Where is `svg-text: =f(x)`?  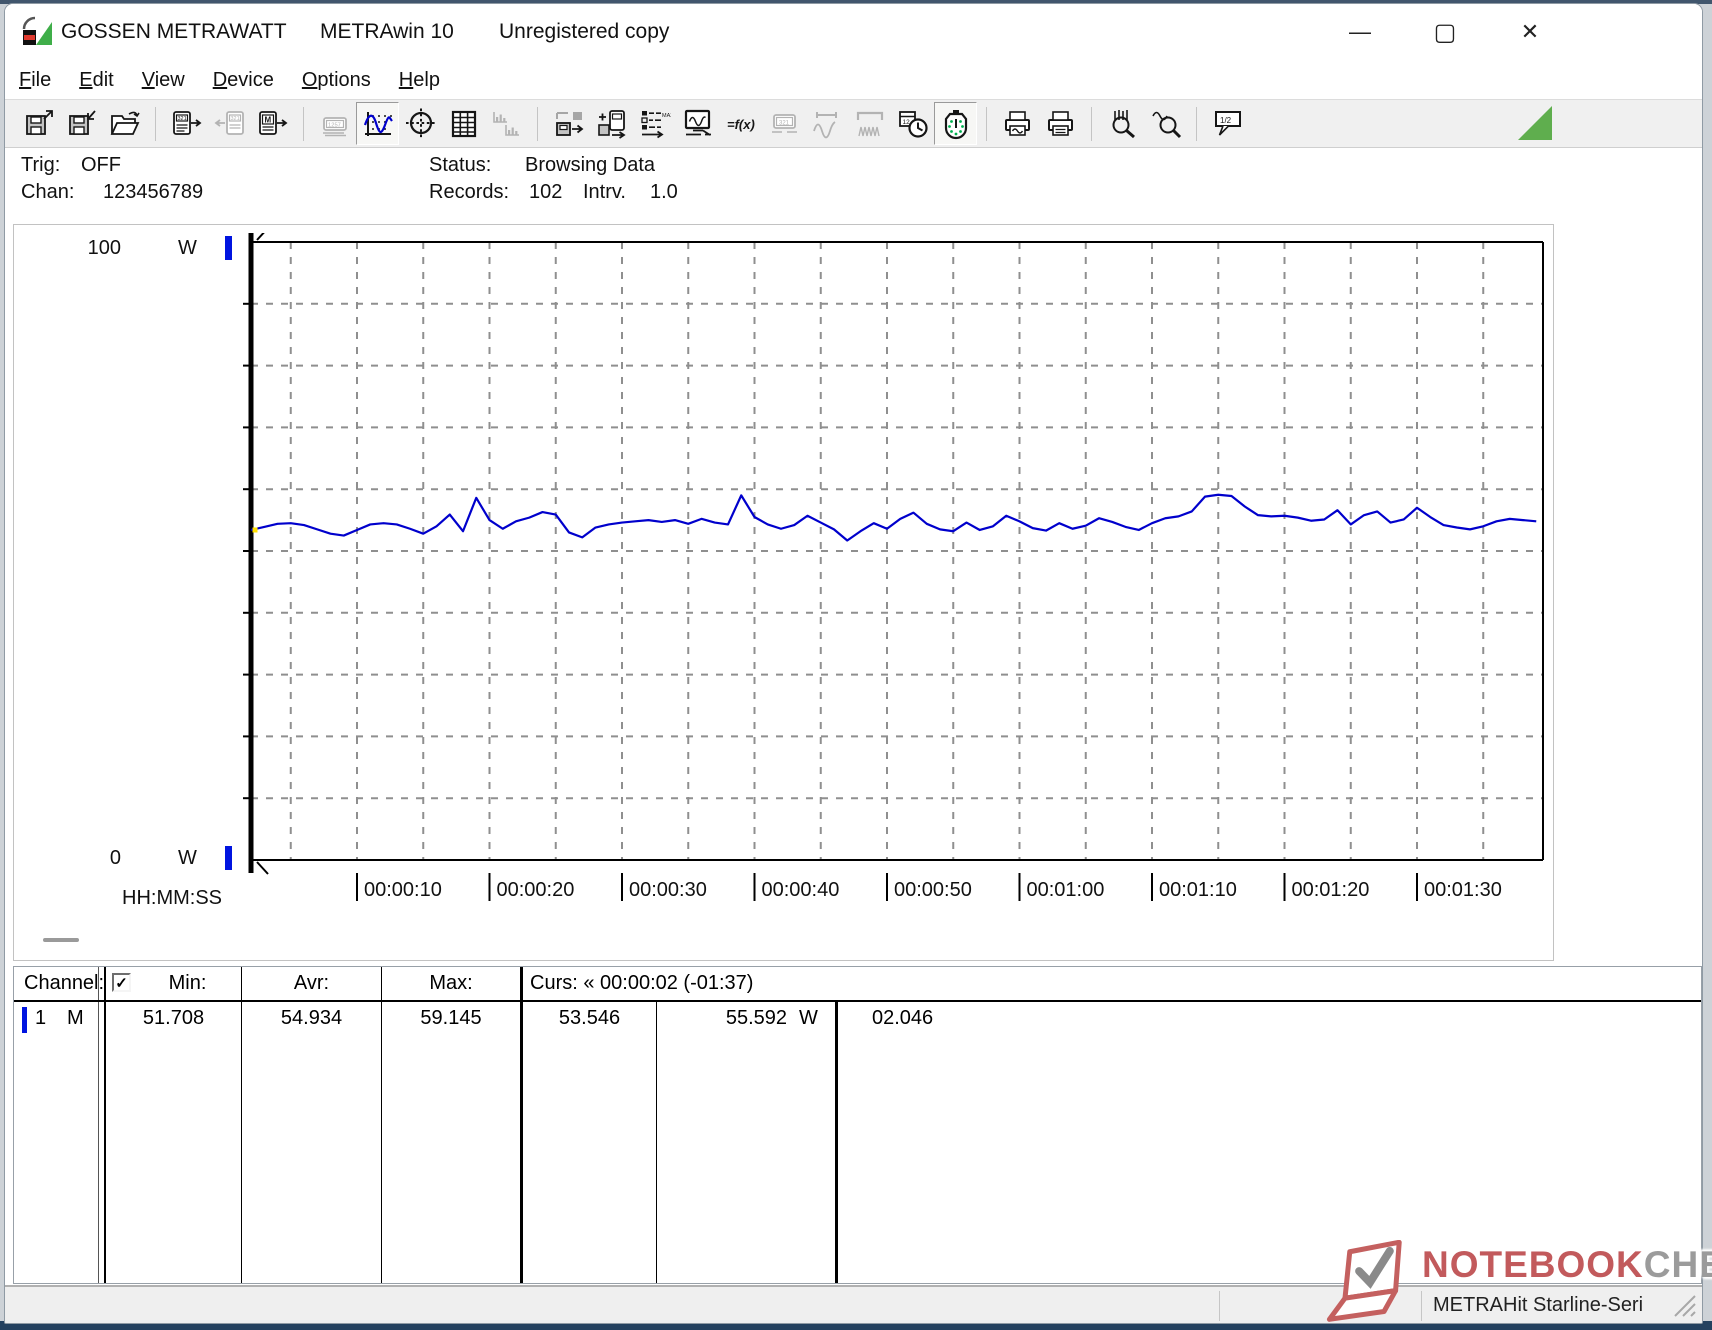
svg-text: =f(x) is located at coordinates (741, 124).